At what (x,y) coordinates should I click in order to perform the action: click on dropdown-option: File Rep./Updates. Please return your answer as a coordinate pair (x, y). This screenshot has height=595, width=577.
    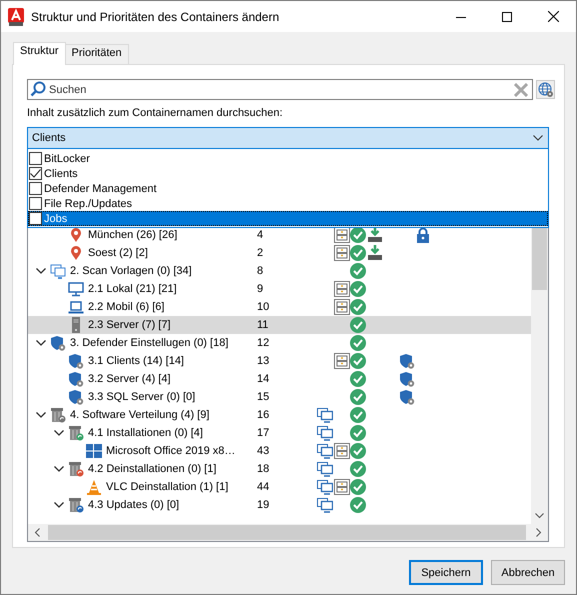
    Looking at the image, I should click on (288, 203).